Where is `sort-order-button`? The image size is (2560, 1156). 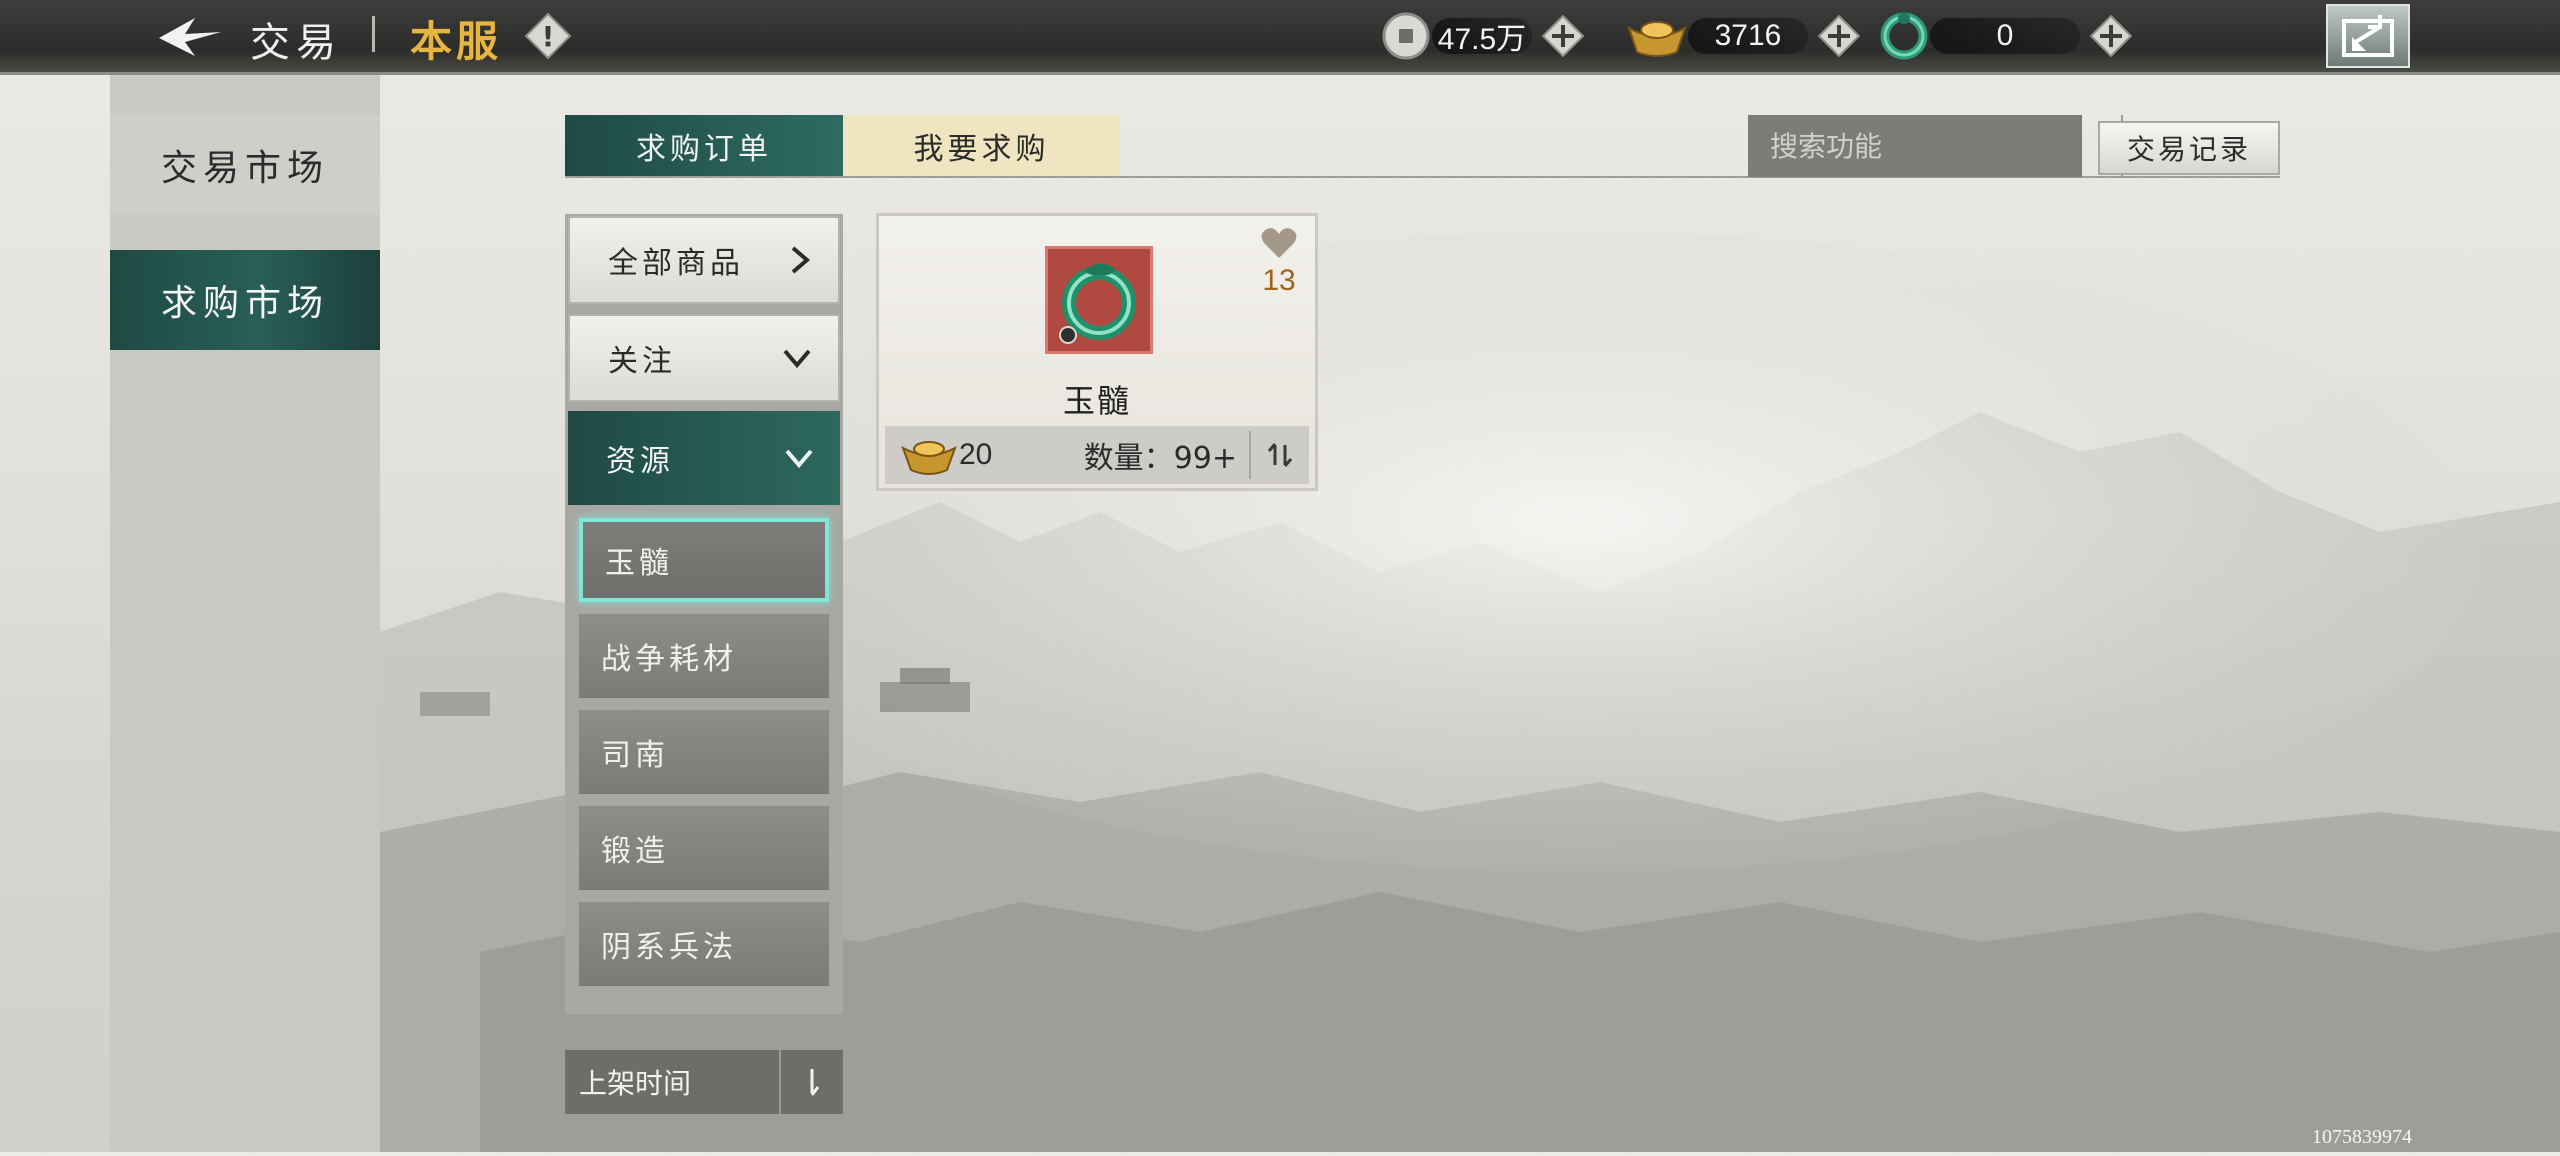 sort-order-button is located at coordinates (811, 1082).